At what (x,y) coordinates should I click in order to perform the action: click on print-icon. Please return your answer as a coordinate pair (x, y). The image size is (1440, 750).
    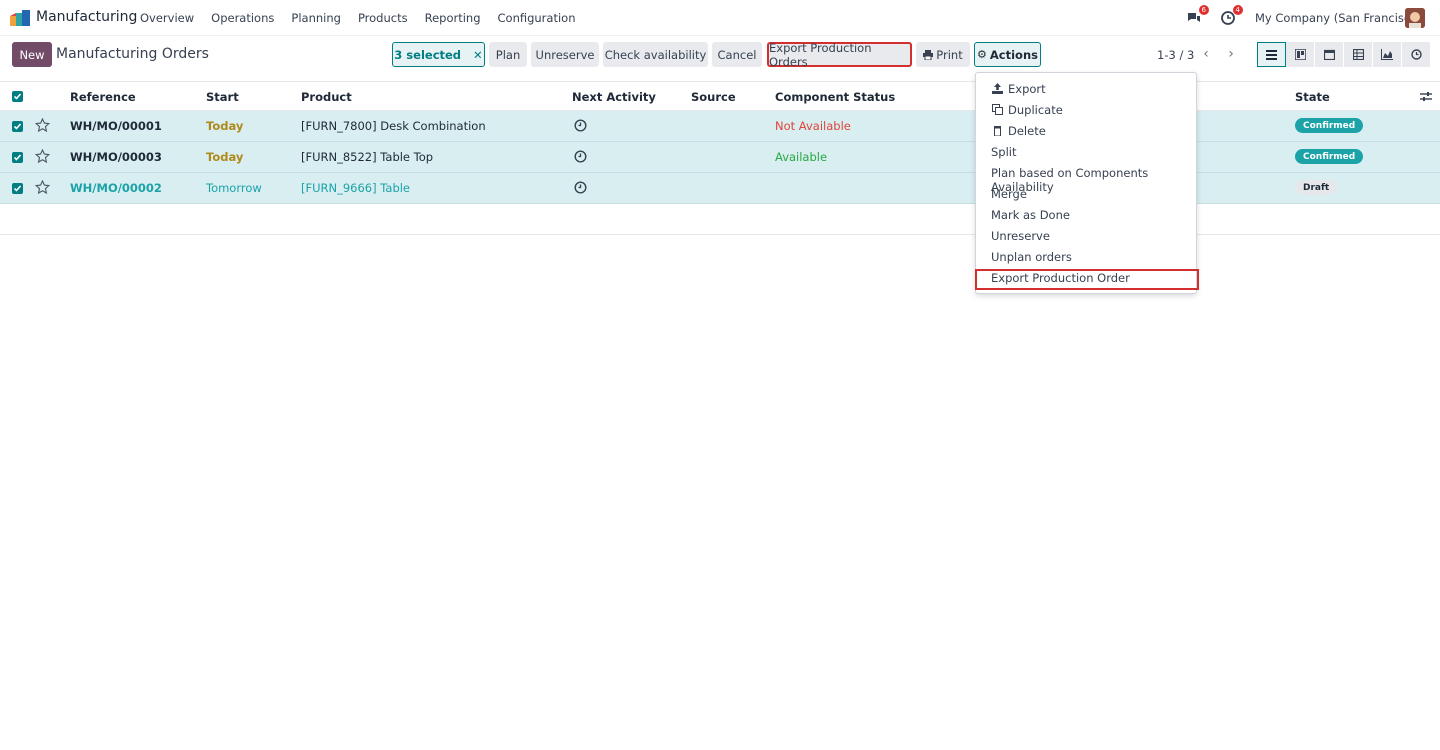
    Looking at the image, I should click on (928, 54).